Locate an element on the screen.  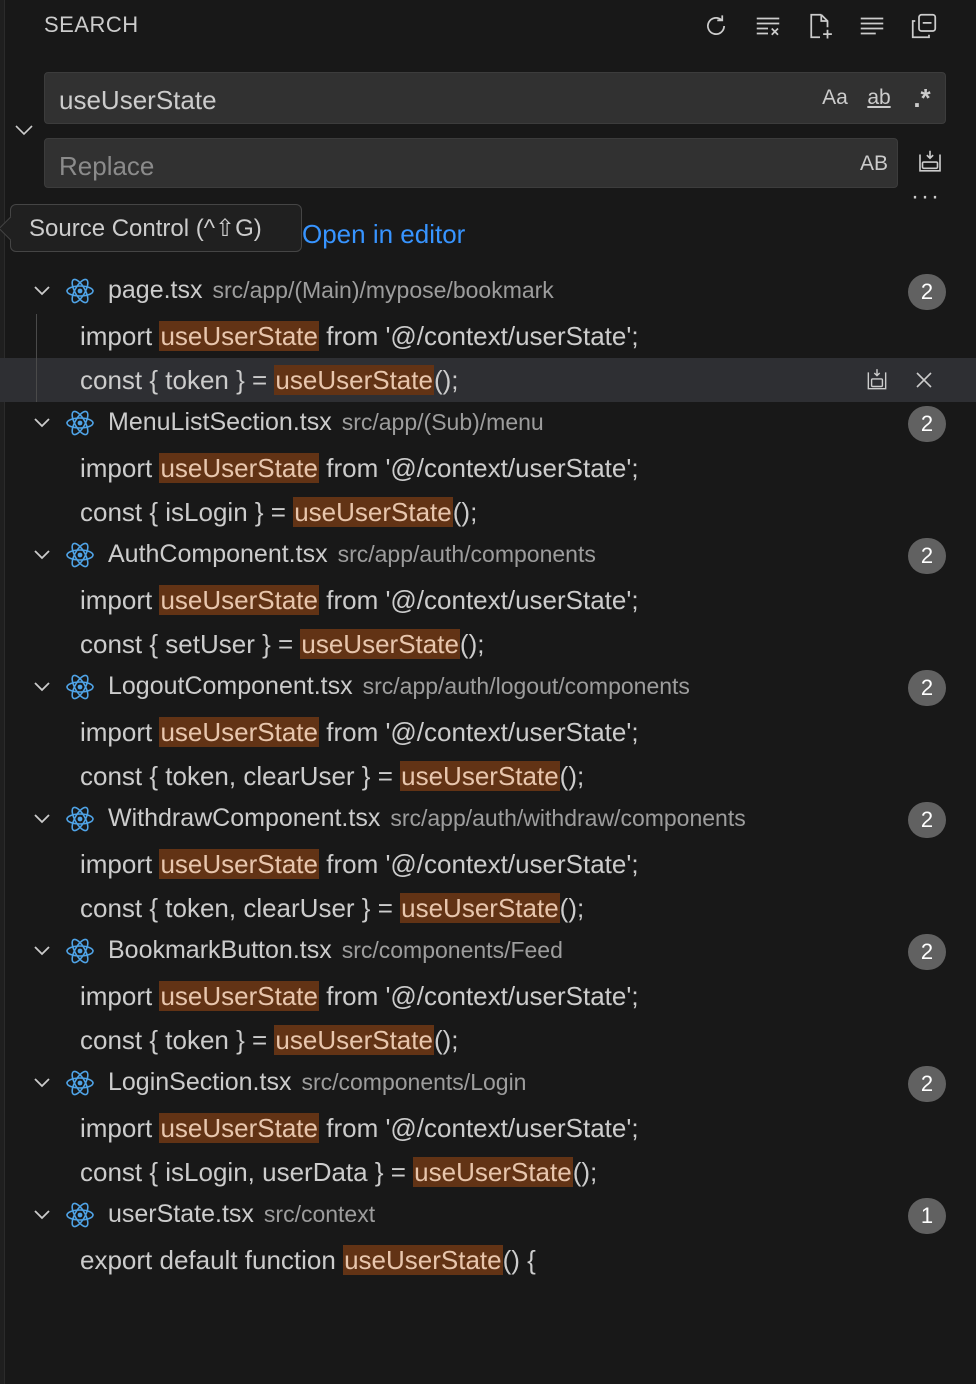
replace-input: Replace AB is located at coordinates (471, 163).